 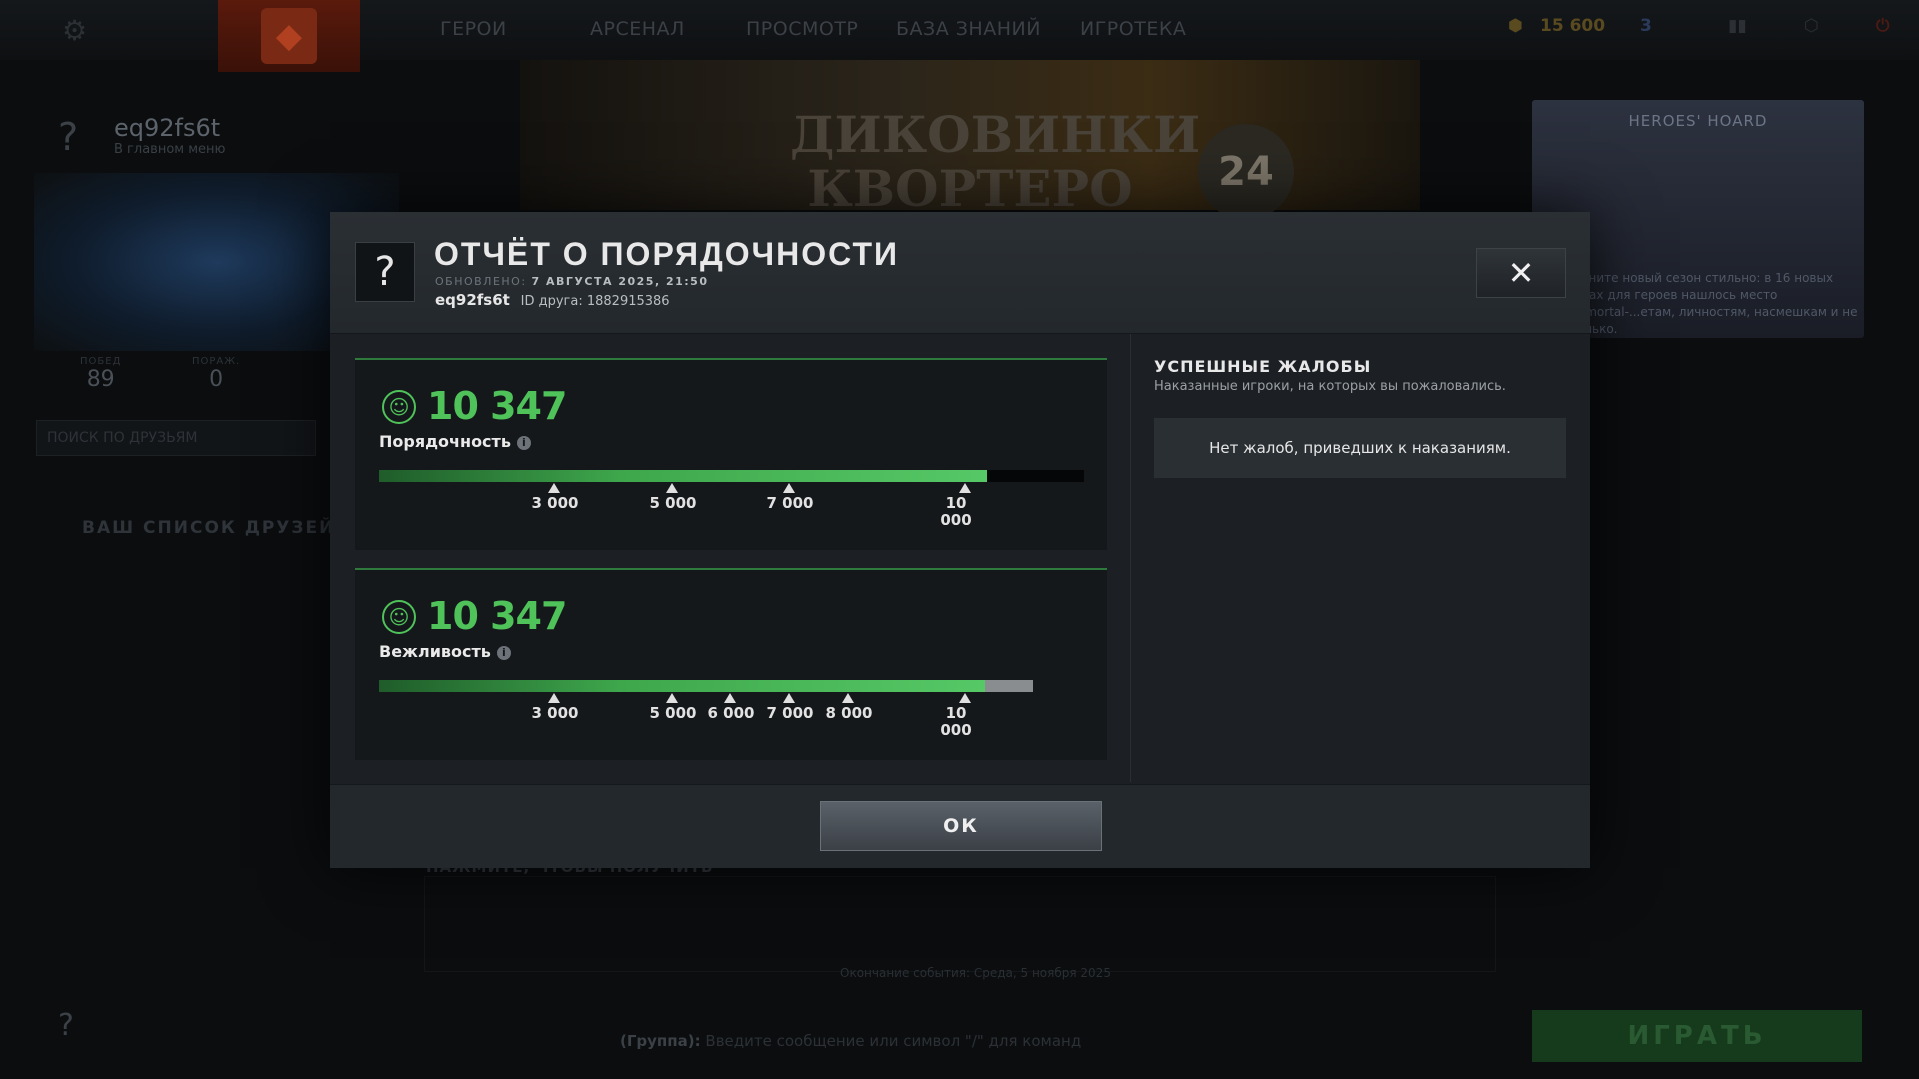 What do you see at coordinates (472, 300) in the screenshot?
I see `username: eq92fs6t` at bounding box center [472, 300].